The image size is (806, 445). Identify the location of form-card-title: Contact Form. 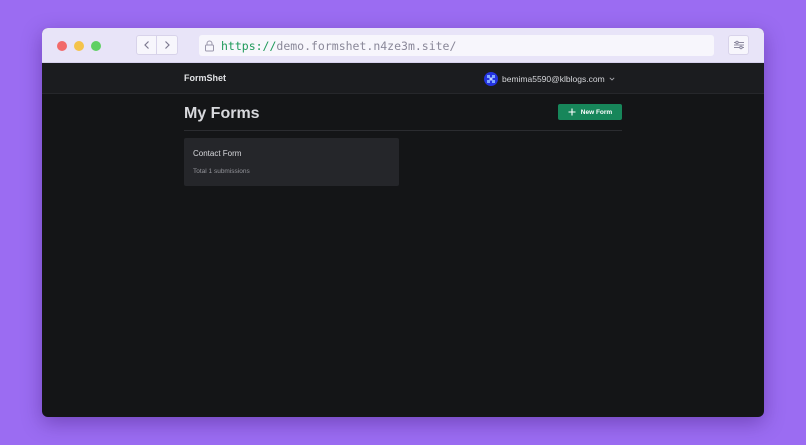
(217, 153).